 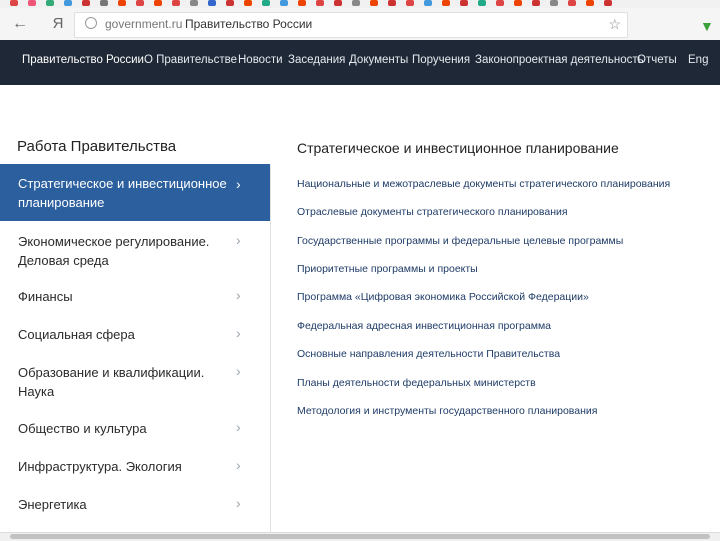 What do you see at coordinates (111, 382) in the screenshot?
I see `sidebar-item-label: Образование и квалификации. Наука` at bounding box center [111, 382].